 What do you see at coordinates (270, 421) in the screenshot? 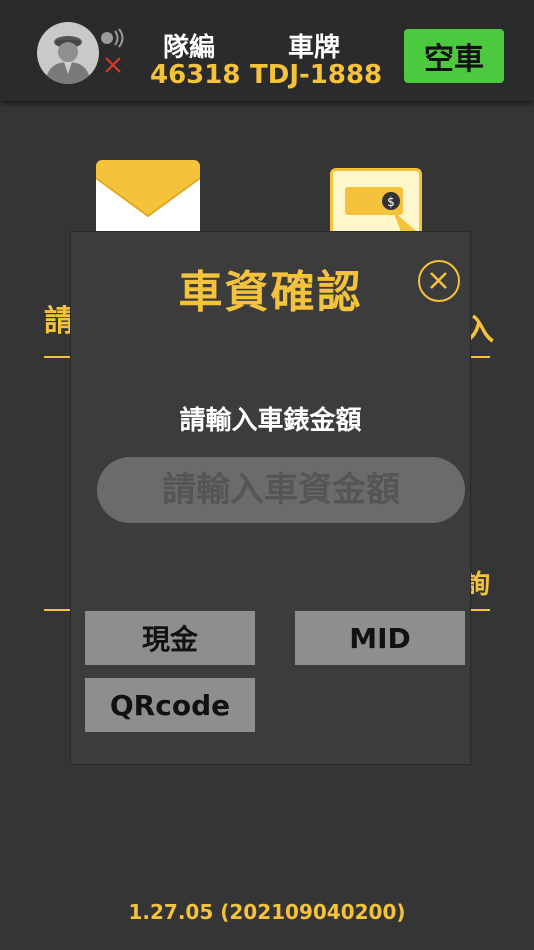
I see `fare-prompt: 請輸入車錶金額` at bounding box center [270, 421].